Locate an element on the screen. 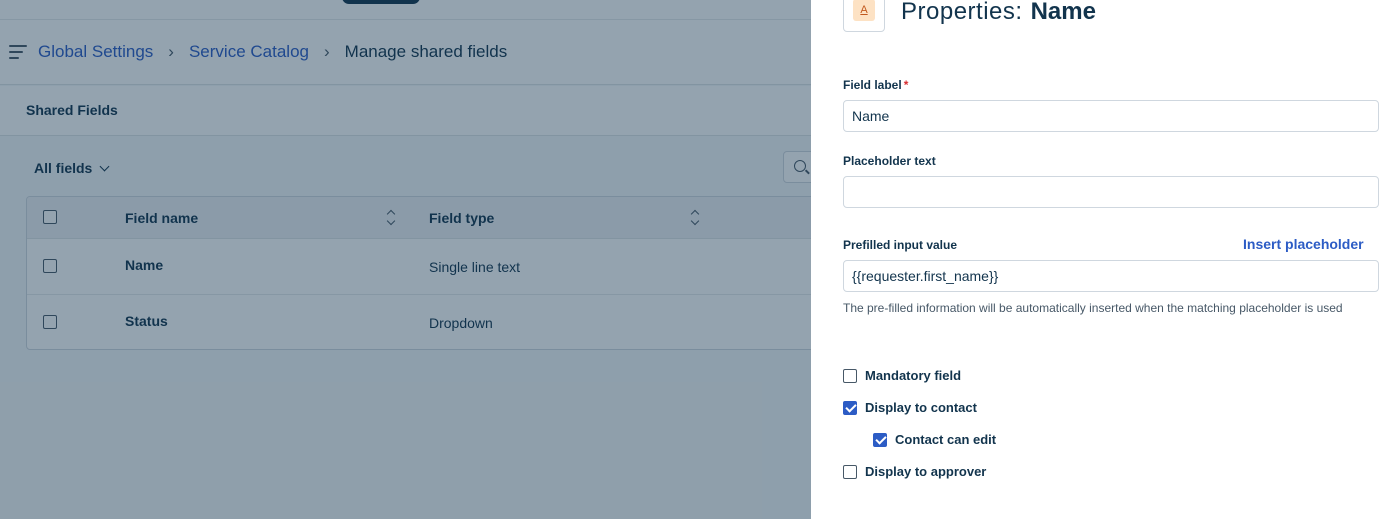  display-to-approver-label: Display to approver is located at coordinates (926, 471).